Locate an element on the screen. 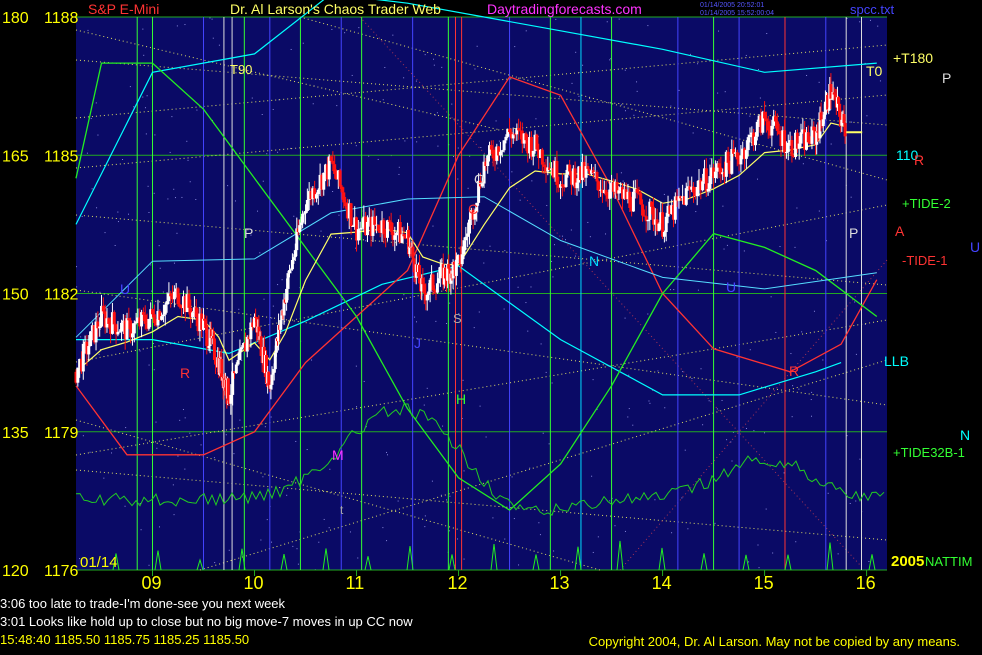 The width and height of the screenshot is (982, 655). right-label: A is located at coordinates (900, 231).